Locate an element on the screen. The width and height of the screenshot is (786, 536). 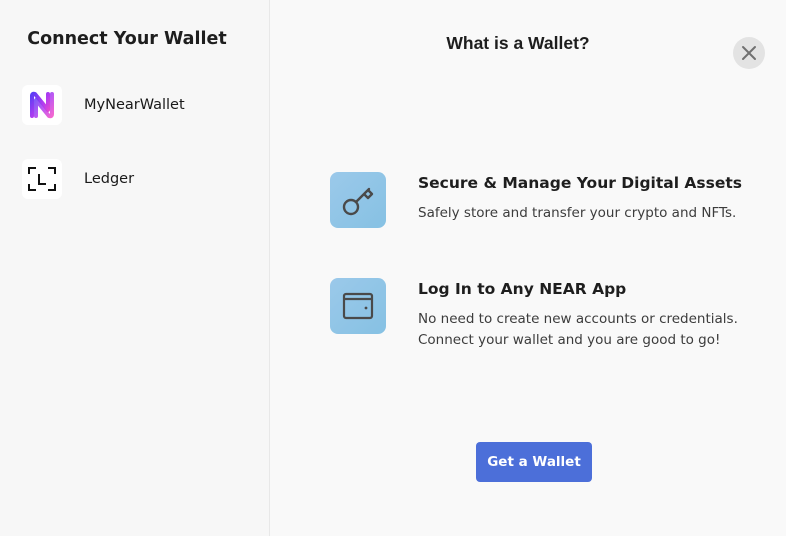
wallet-icon is located at coordinates (358, 306).